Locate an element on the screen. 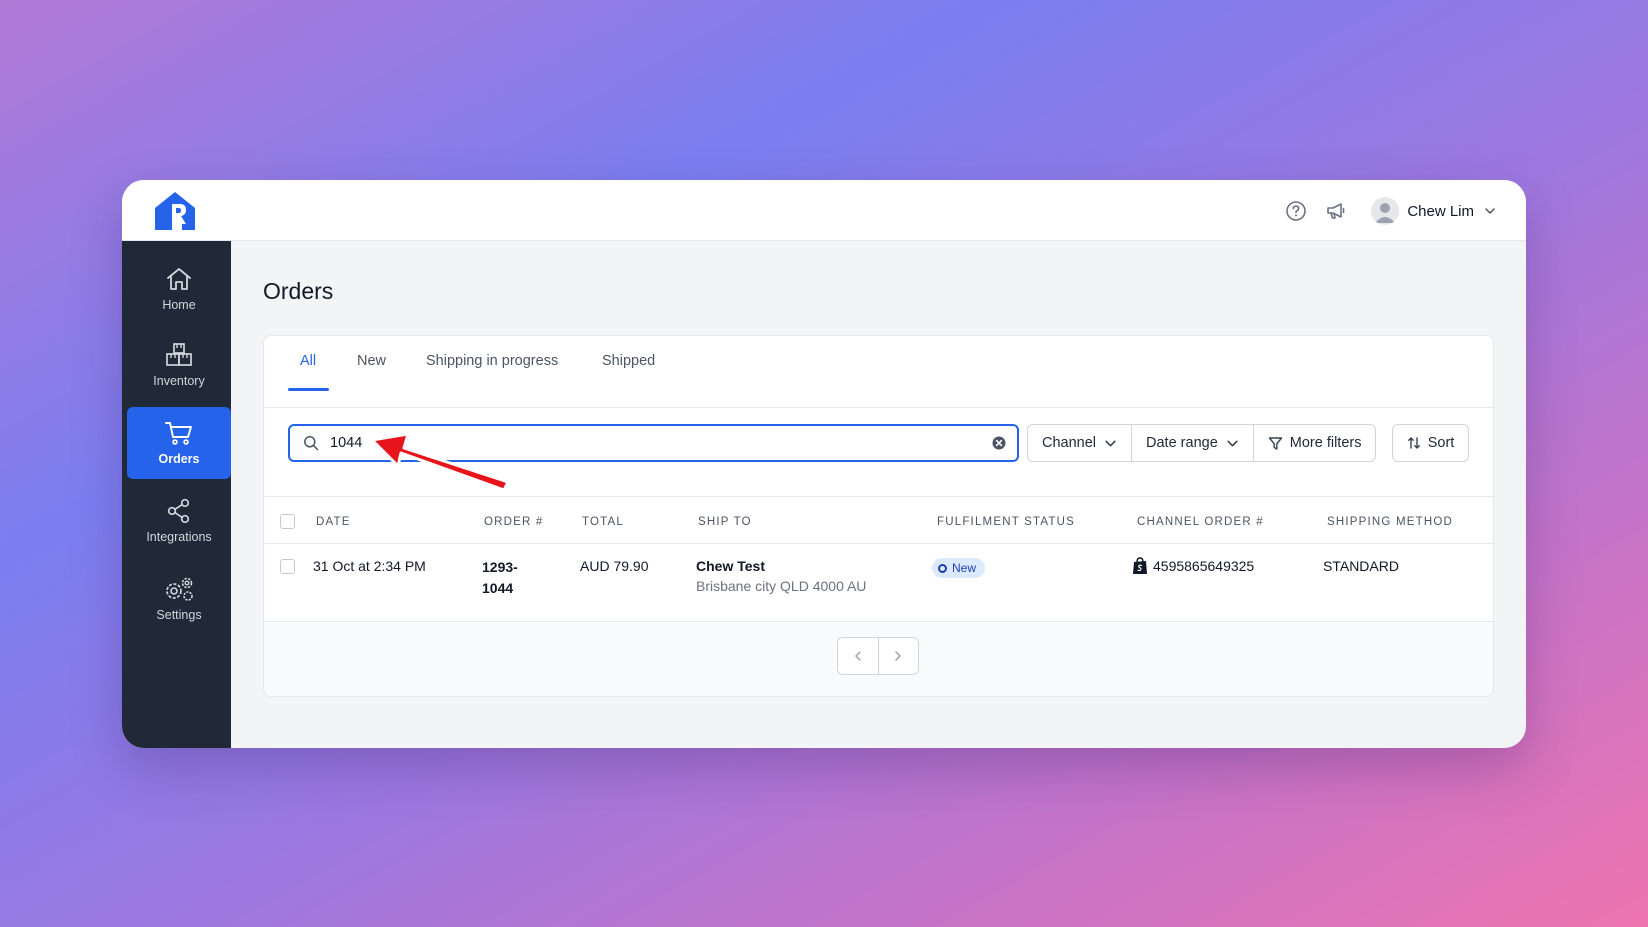 The height and width of the screenshot is (927, 1648). sidebar-item-settings: Settings is located at coordinates (179, 599).